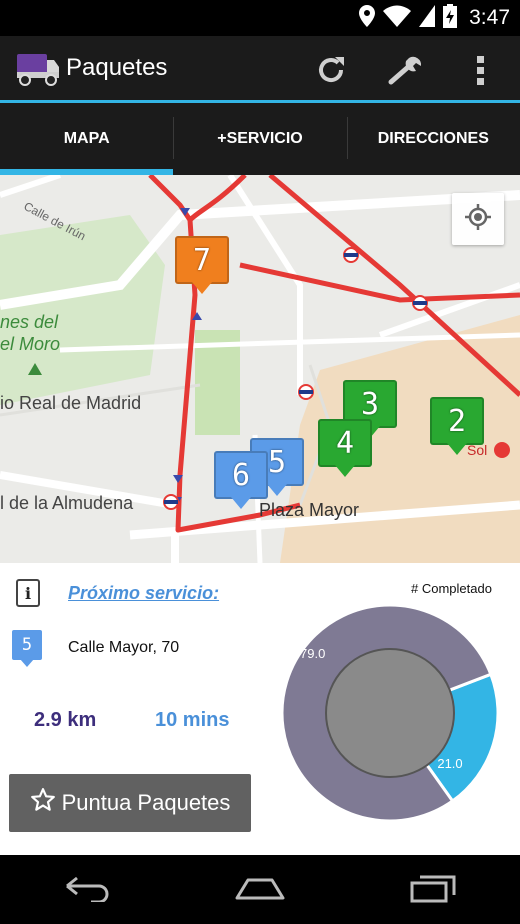 The width and height of the screenshot is (520, 924). I want to click on next-service-duration: 10 mins, so click(192, 720).